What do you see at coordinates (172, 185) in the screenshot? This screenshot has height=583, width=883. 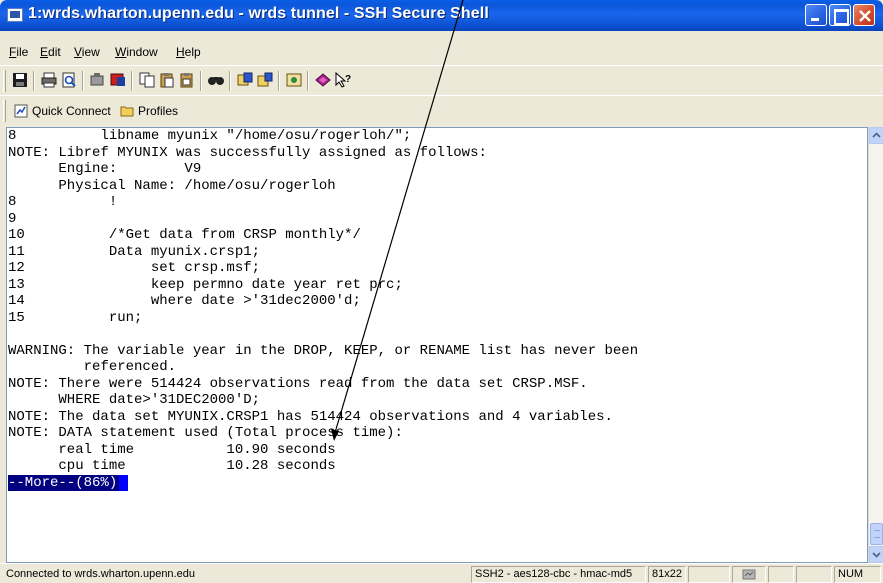 I see `terminal-line: Physical Name: /home/osu/rogerloh` at bounding box center [172, 185].